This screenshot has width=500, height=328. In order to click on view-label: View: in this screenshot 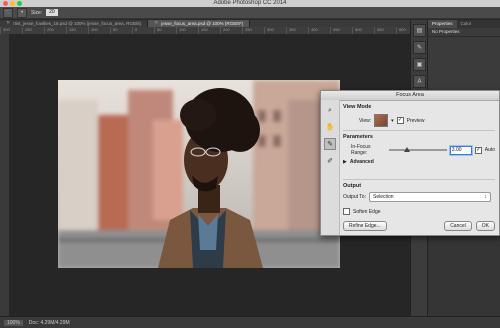, I will do `click(365, 120)`.